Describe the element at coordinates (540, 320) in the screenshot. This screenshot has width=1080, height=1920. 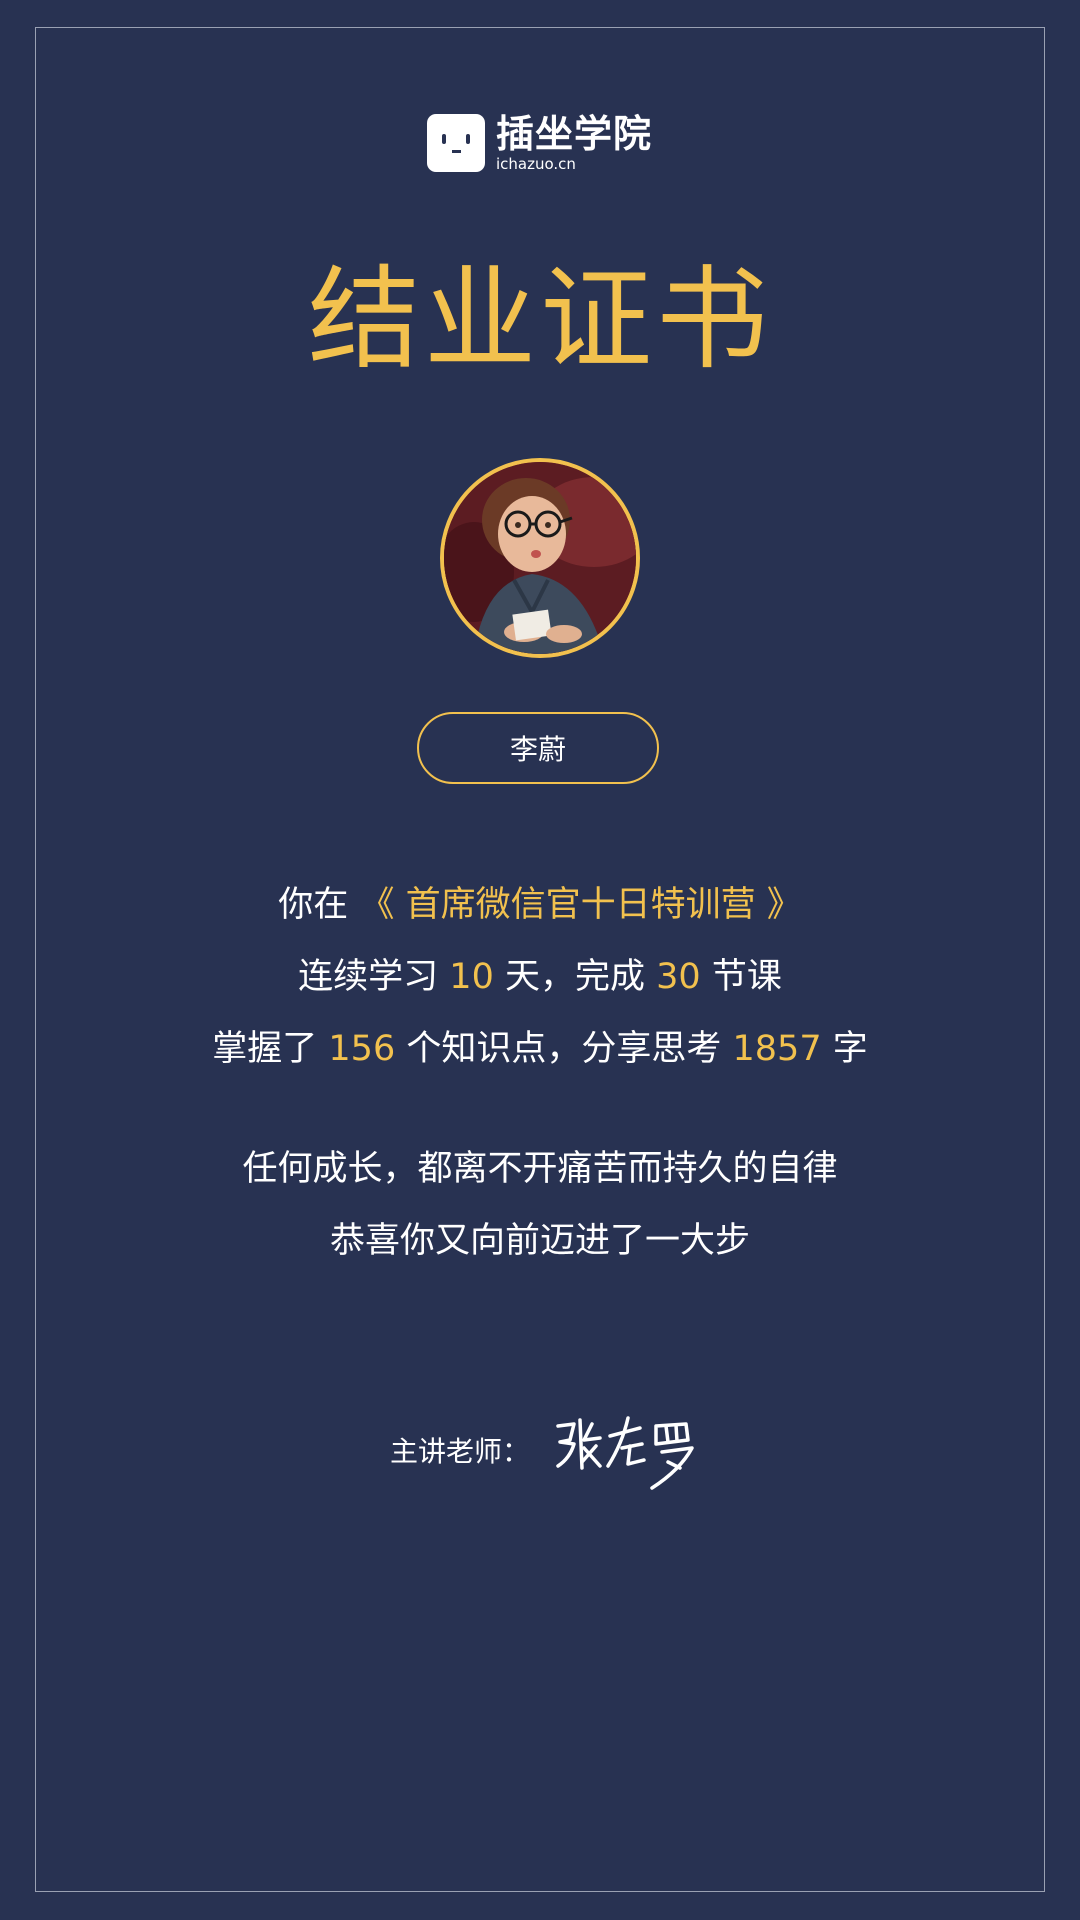
I see `certificate-title: 结业证书` at that location.